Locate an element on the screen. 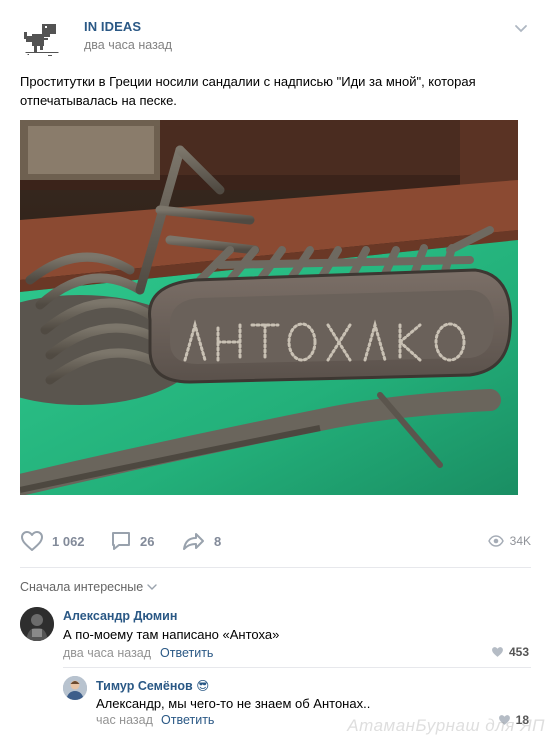 Image resolution: width=551 pixels, height=740 pixels. comment-like-button: 453 is located at coordinates (510, 652).